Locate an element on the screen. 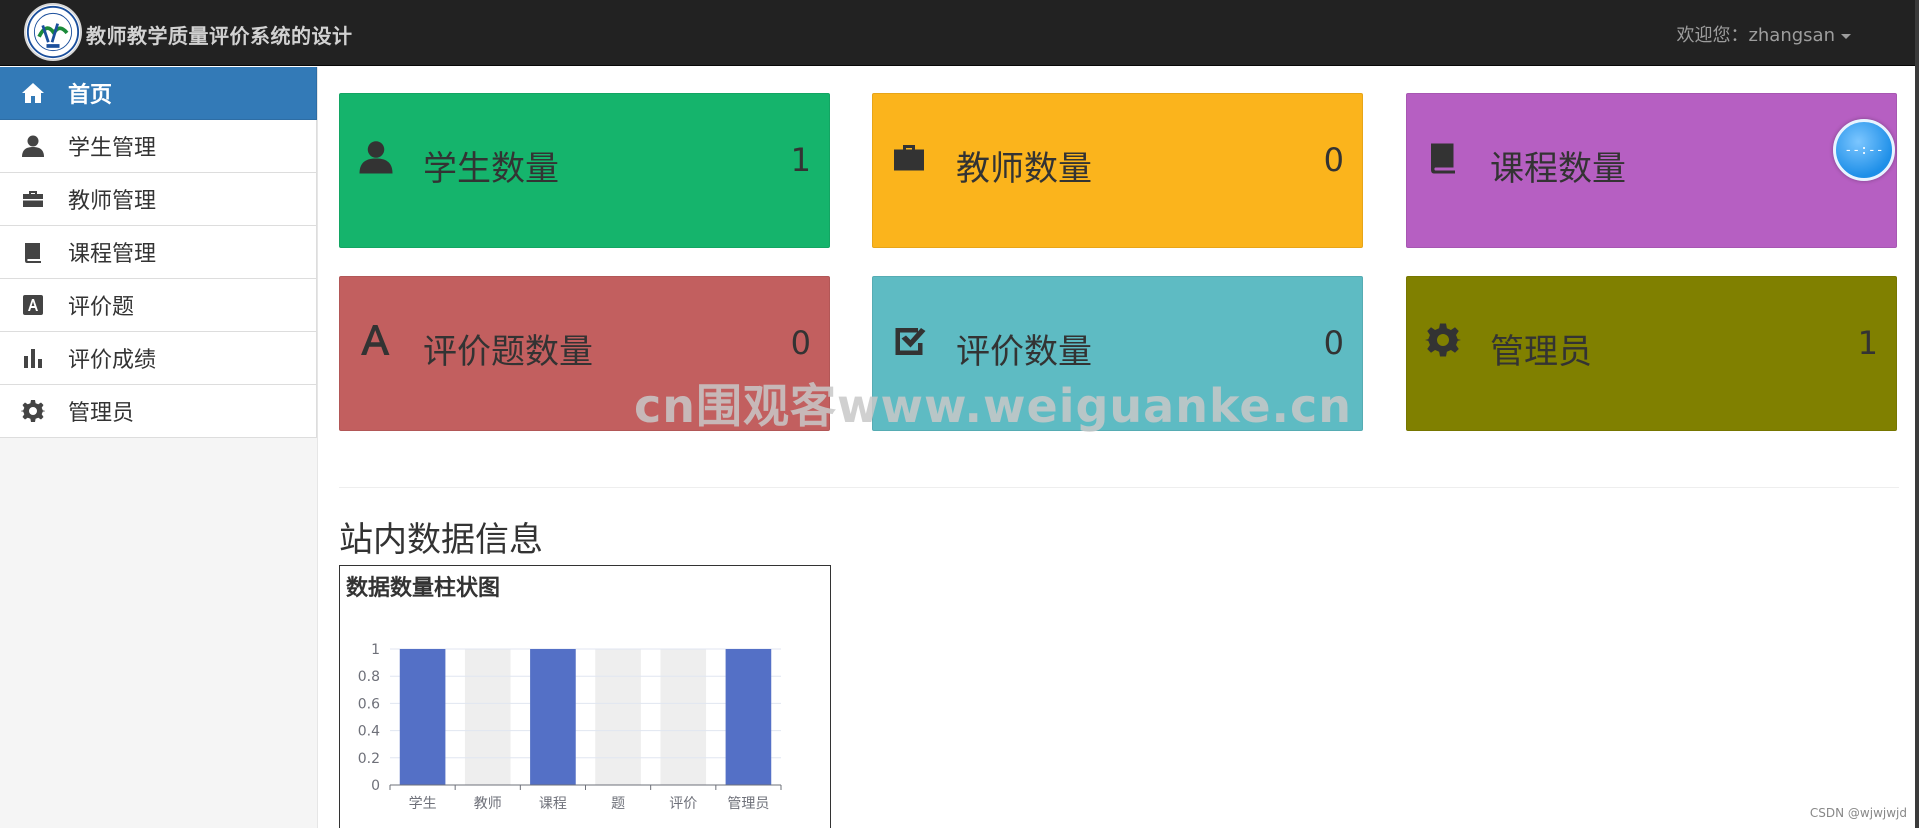 Image resolution: width=1919 pixels, height=829 pixels. user-menu: 欢迎您：zhangsan is located at coordinates (1763, 34).